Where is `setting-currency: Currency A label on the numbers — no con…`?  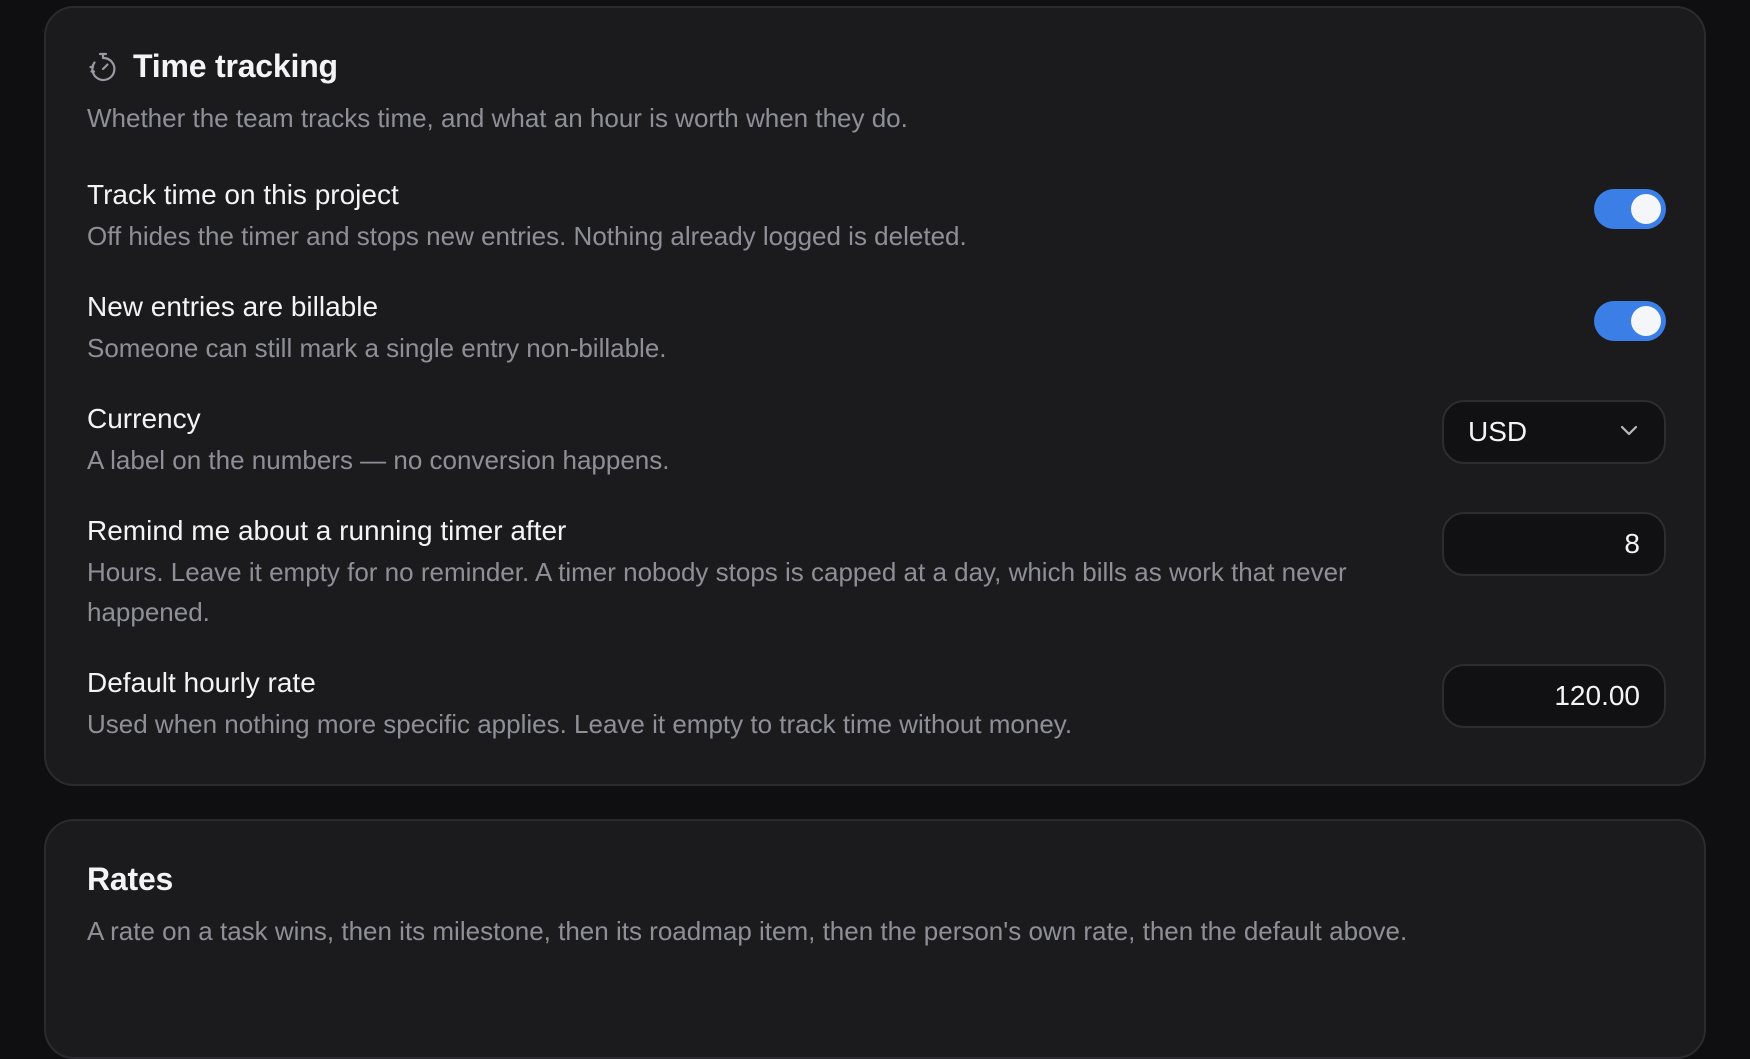 setting-currency: Currency A label on the numbers — no con… is located at coordinates (876, 440).